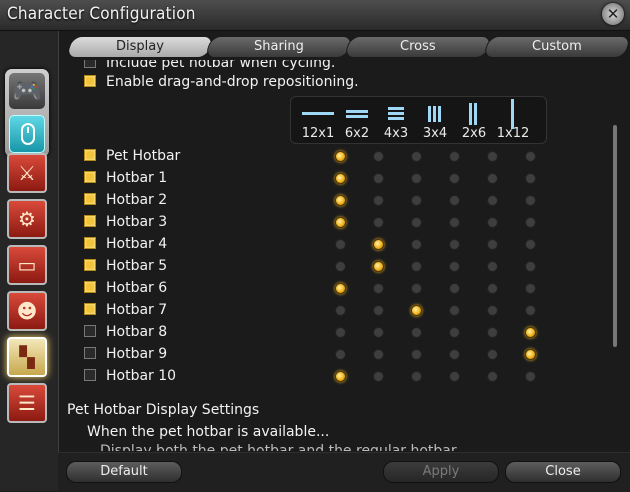  Describe the element at coordinates (125, 178) in the screenshot. I see `hotbar-label: Hotbar 1` at that location.